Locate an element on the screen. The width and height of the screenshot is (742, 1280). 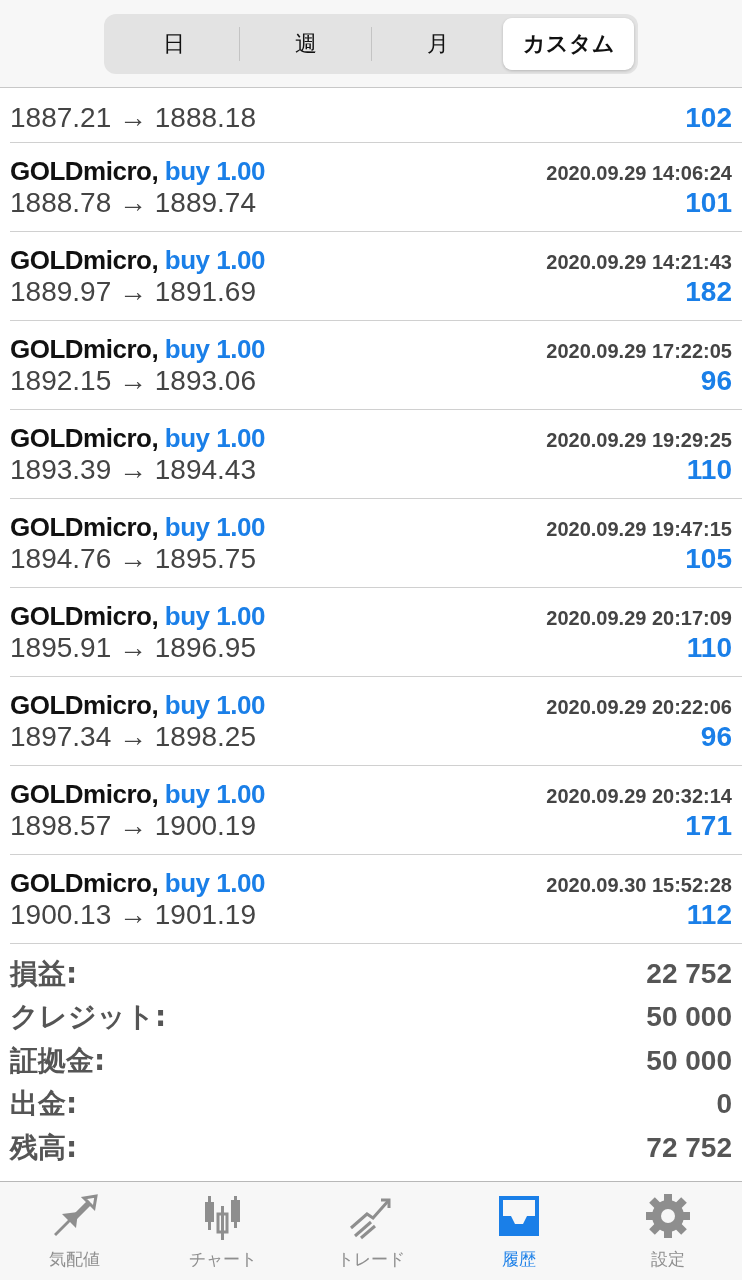
summary-value: 0 is located at coordinates (724, 1104).